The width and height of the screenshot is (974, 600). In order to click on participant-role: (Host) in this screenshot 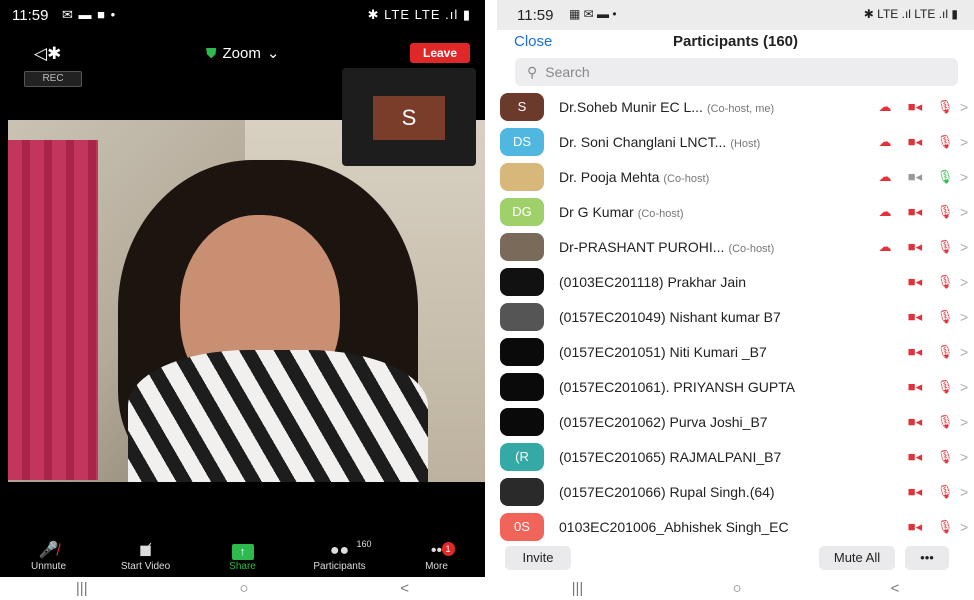, I will do `click(745, 143)`.